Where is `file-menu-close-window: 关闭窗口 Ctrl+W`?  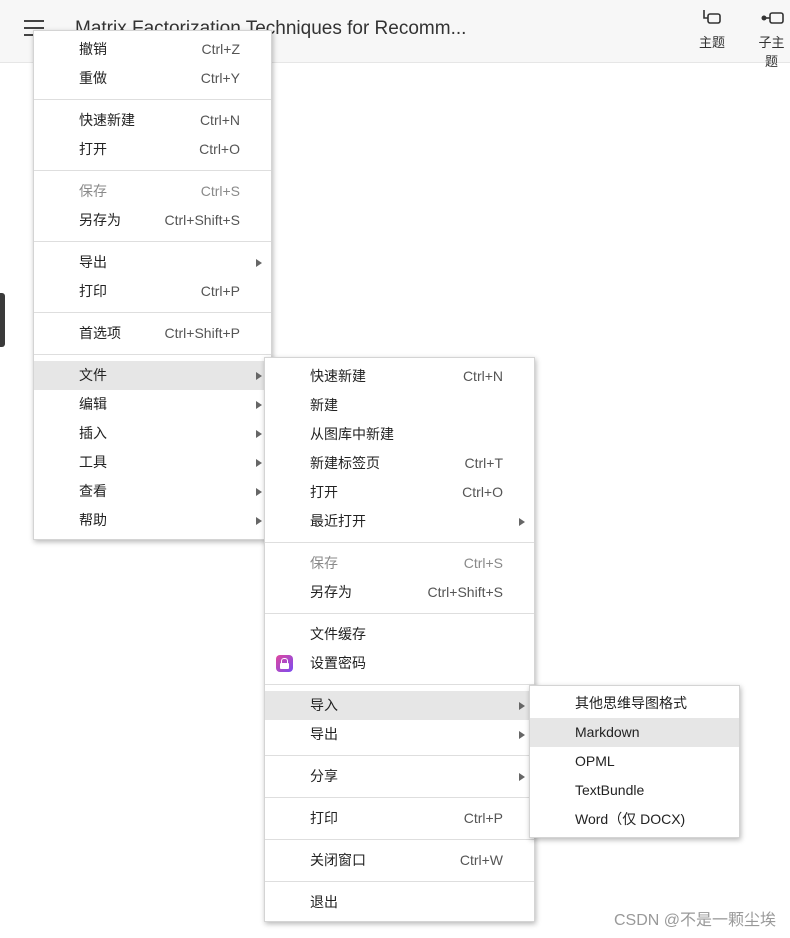
file-menu-close-window: 关闭窗口 Ctrl+W is located at coordinates (399, 860).